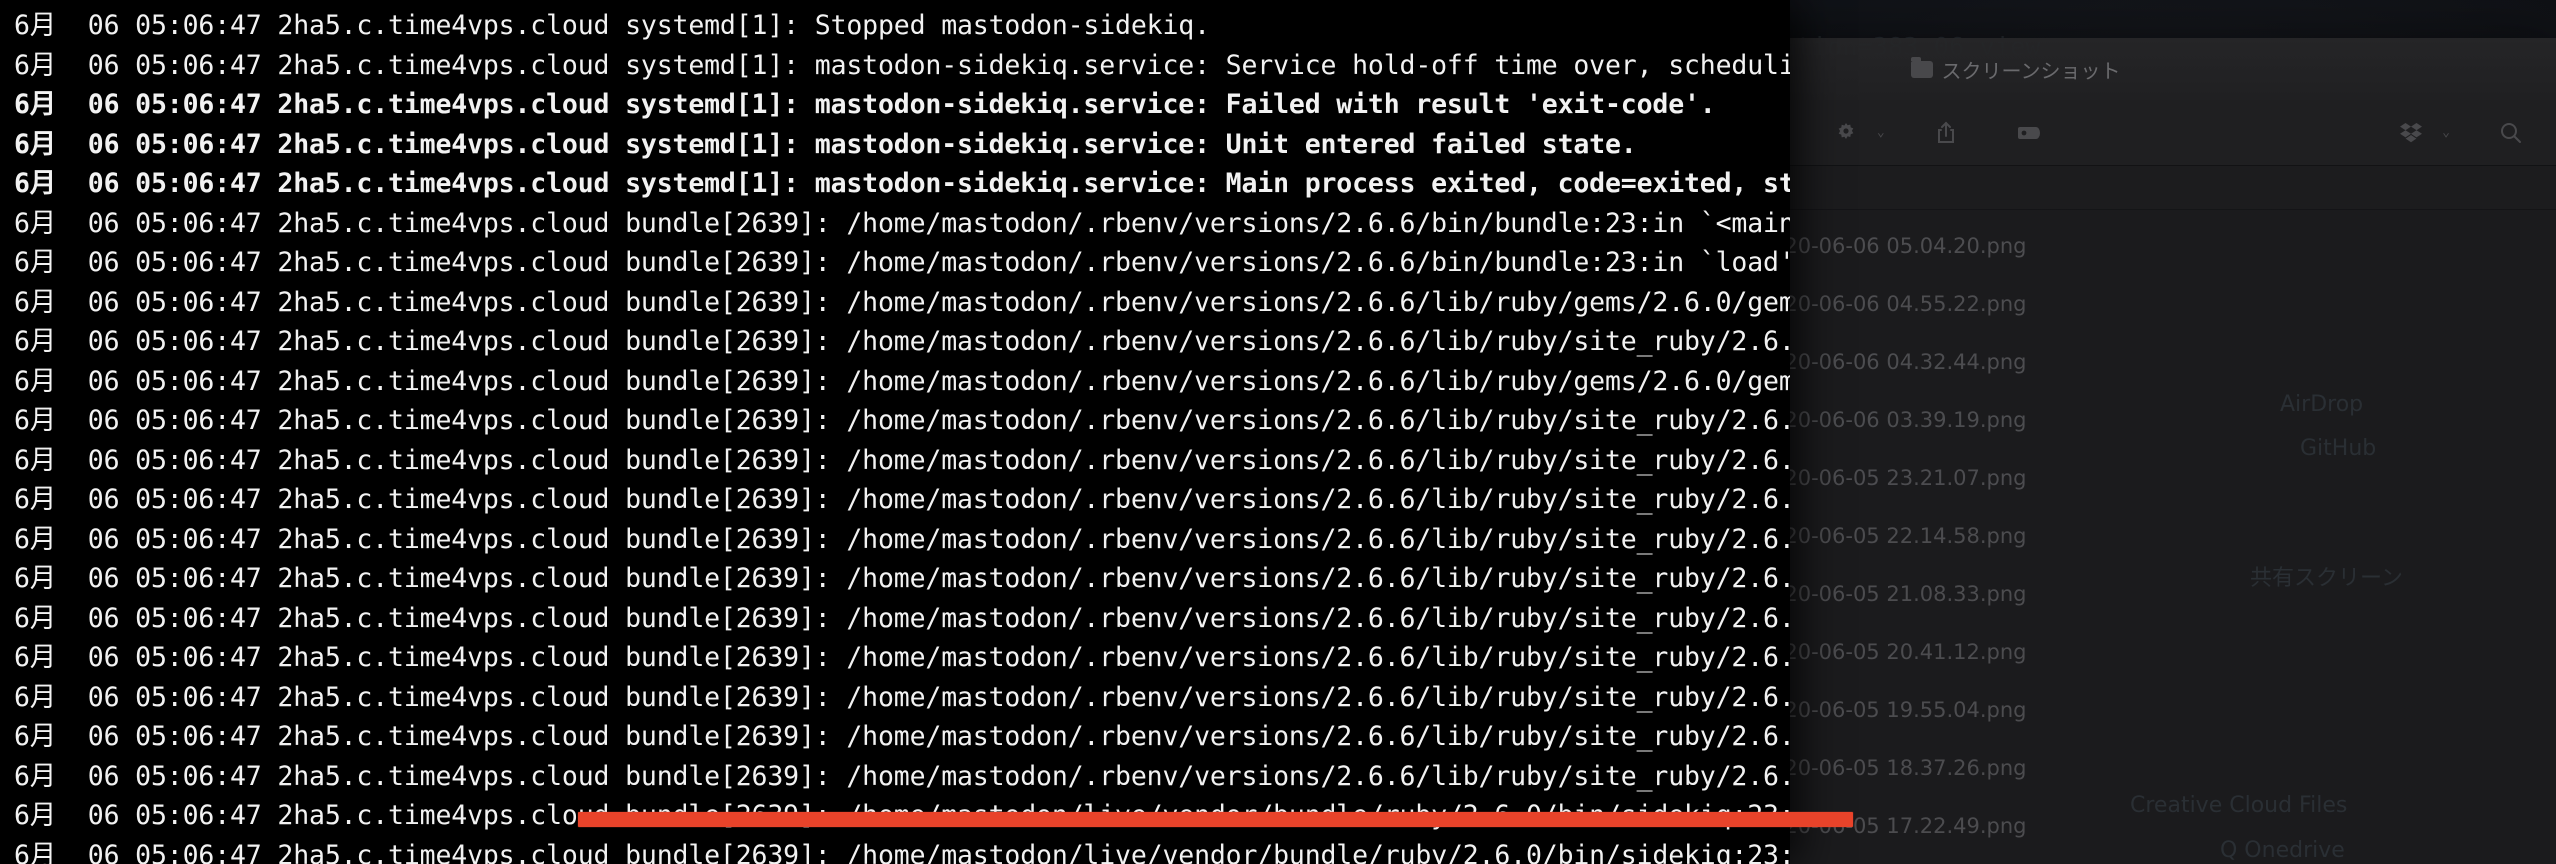  I want to click on search-icon, so click(2511, 133).